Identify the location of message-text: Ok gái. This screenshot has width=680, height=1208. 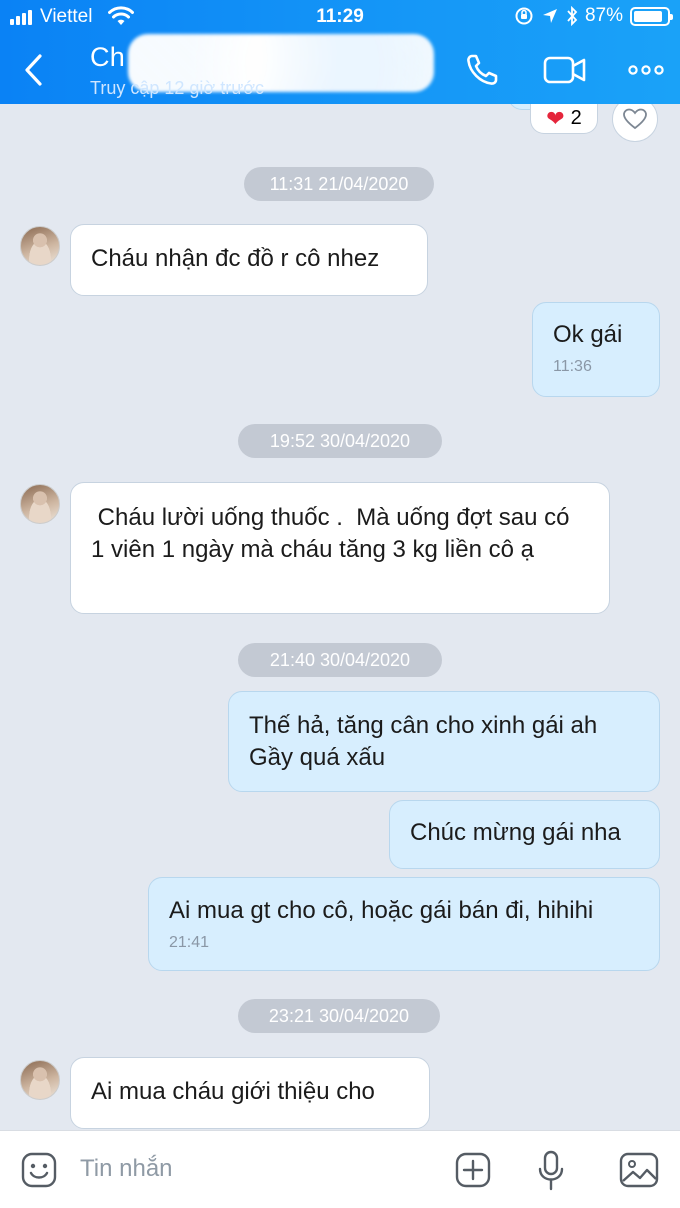
(588, 334).